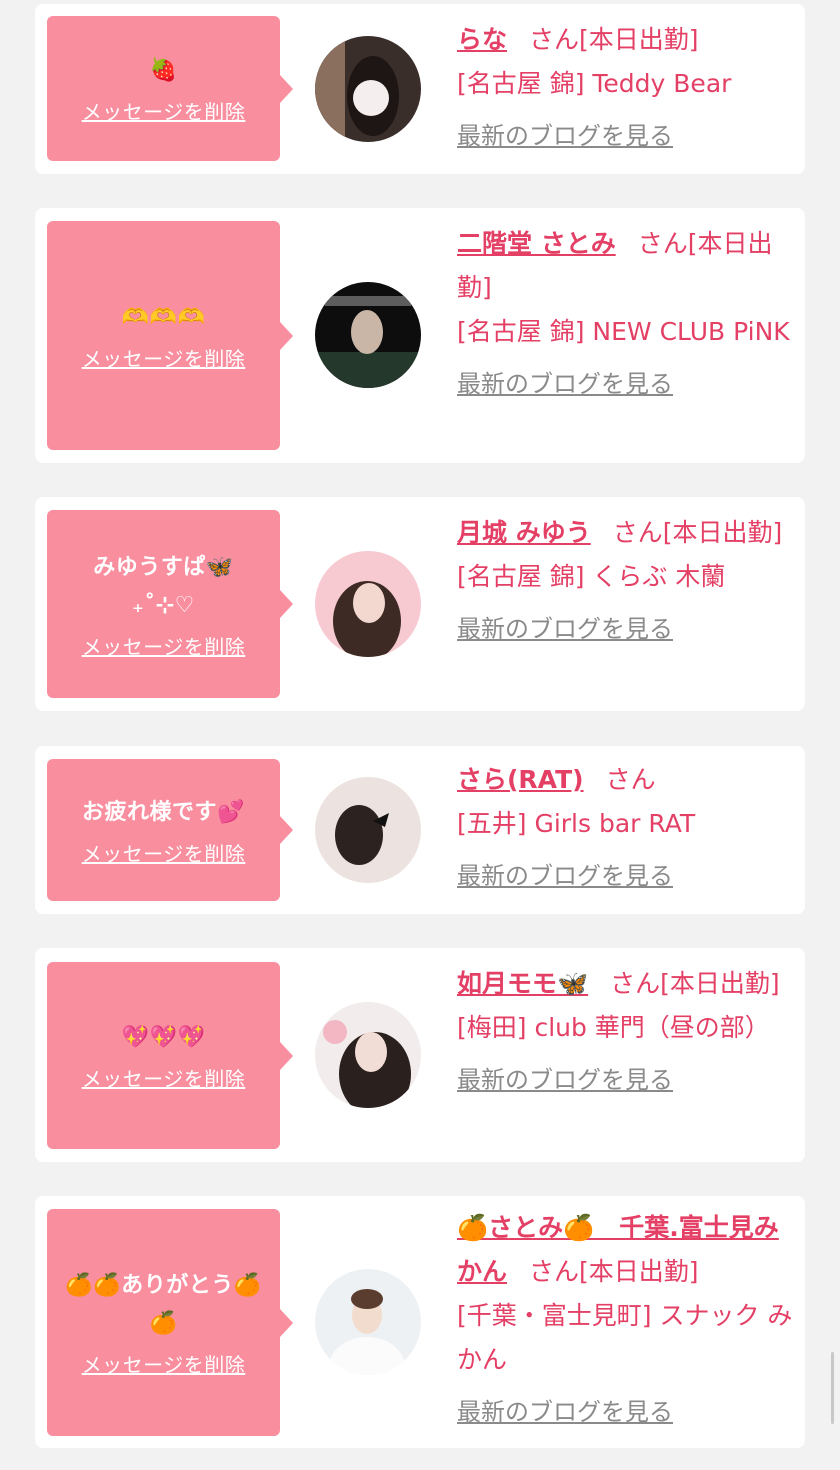 The image size is (840, 1470). I want to click on message-bubble: お疲れ様です💕 メッセージを削除, so click(170, 830).